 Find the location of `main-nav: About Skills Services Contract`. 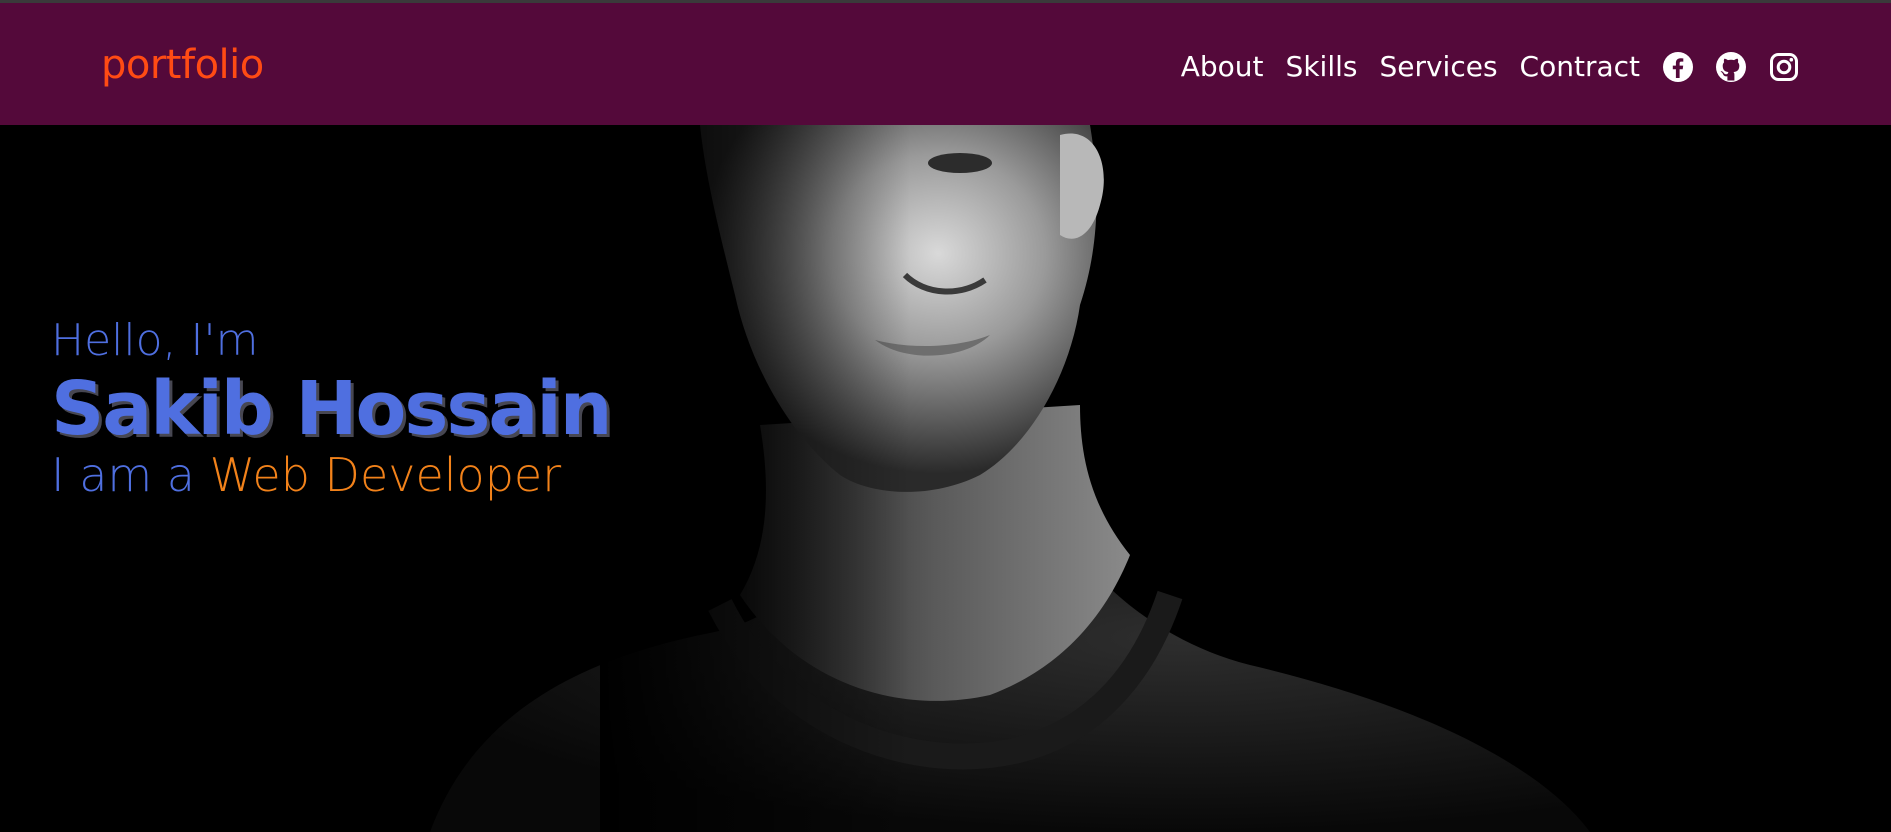

main-nav: About Skills Services Contract is located at coordinates (1490, 67).